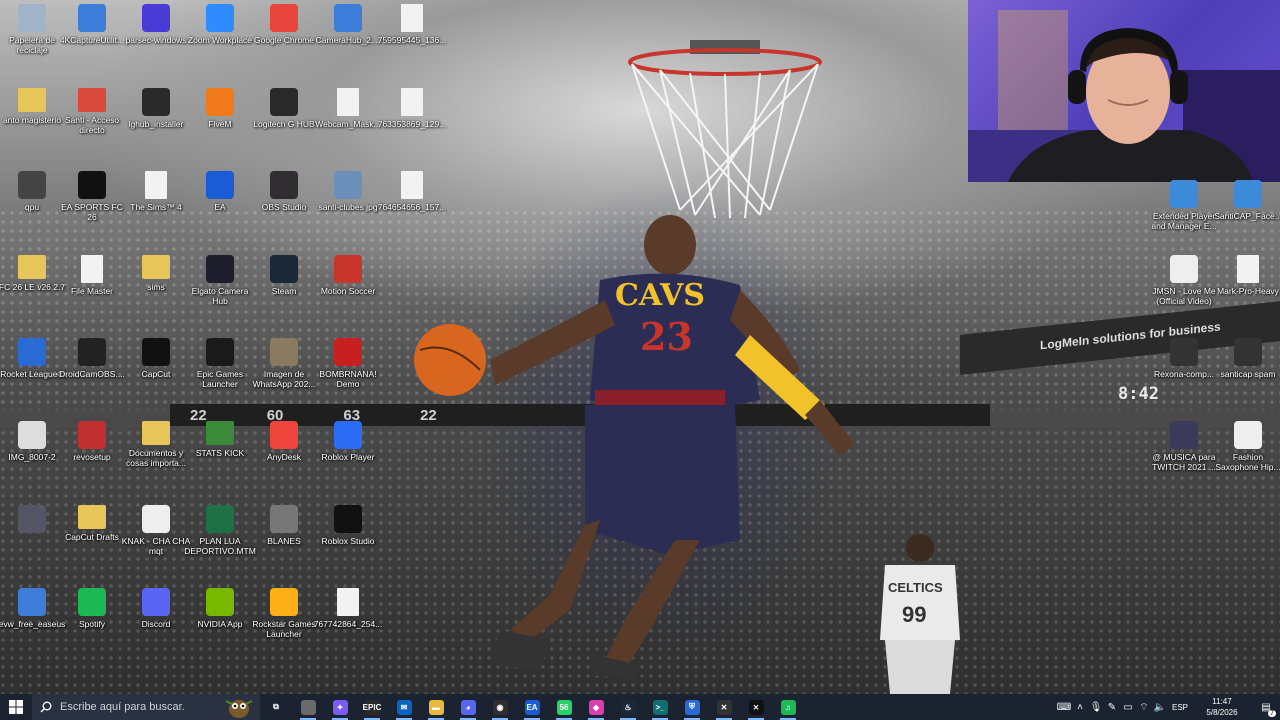 This screenshot has width=1280, height=720. What do you see at coordinates (220, 185) in the screenshot?
I see `ea-icon` at bounding box center [220, 185].